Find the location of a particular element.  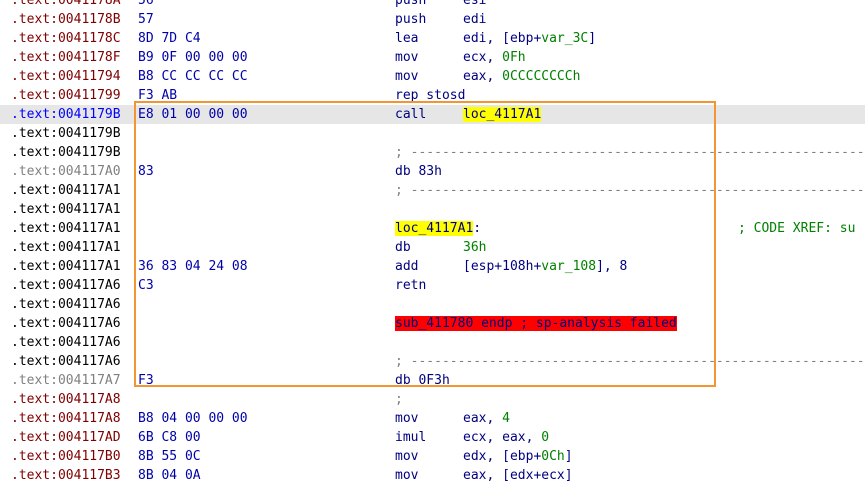

xref-comment: ; CODE XREF: su is located at coordinates (796, 228).